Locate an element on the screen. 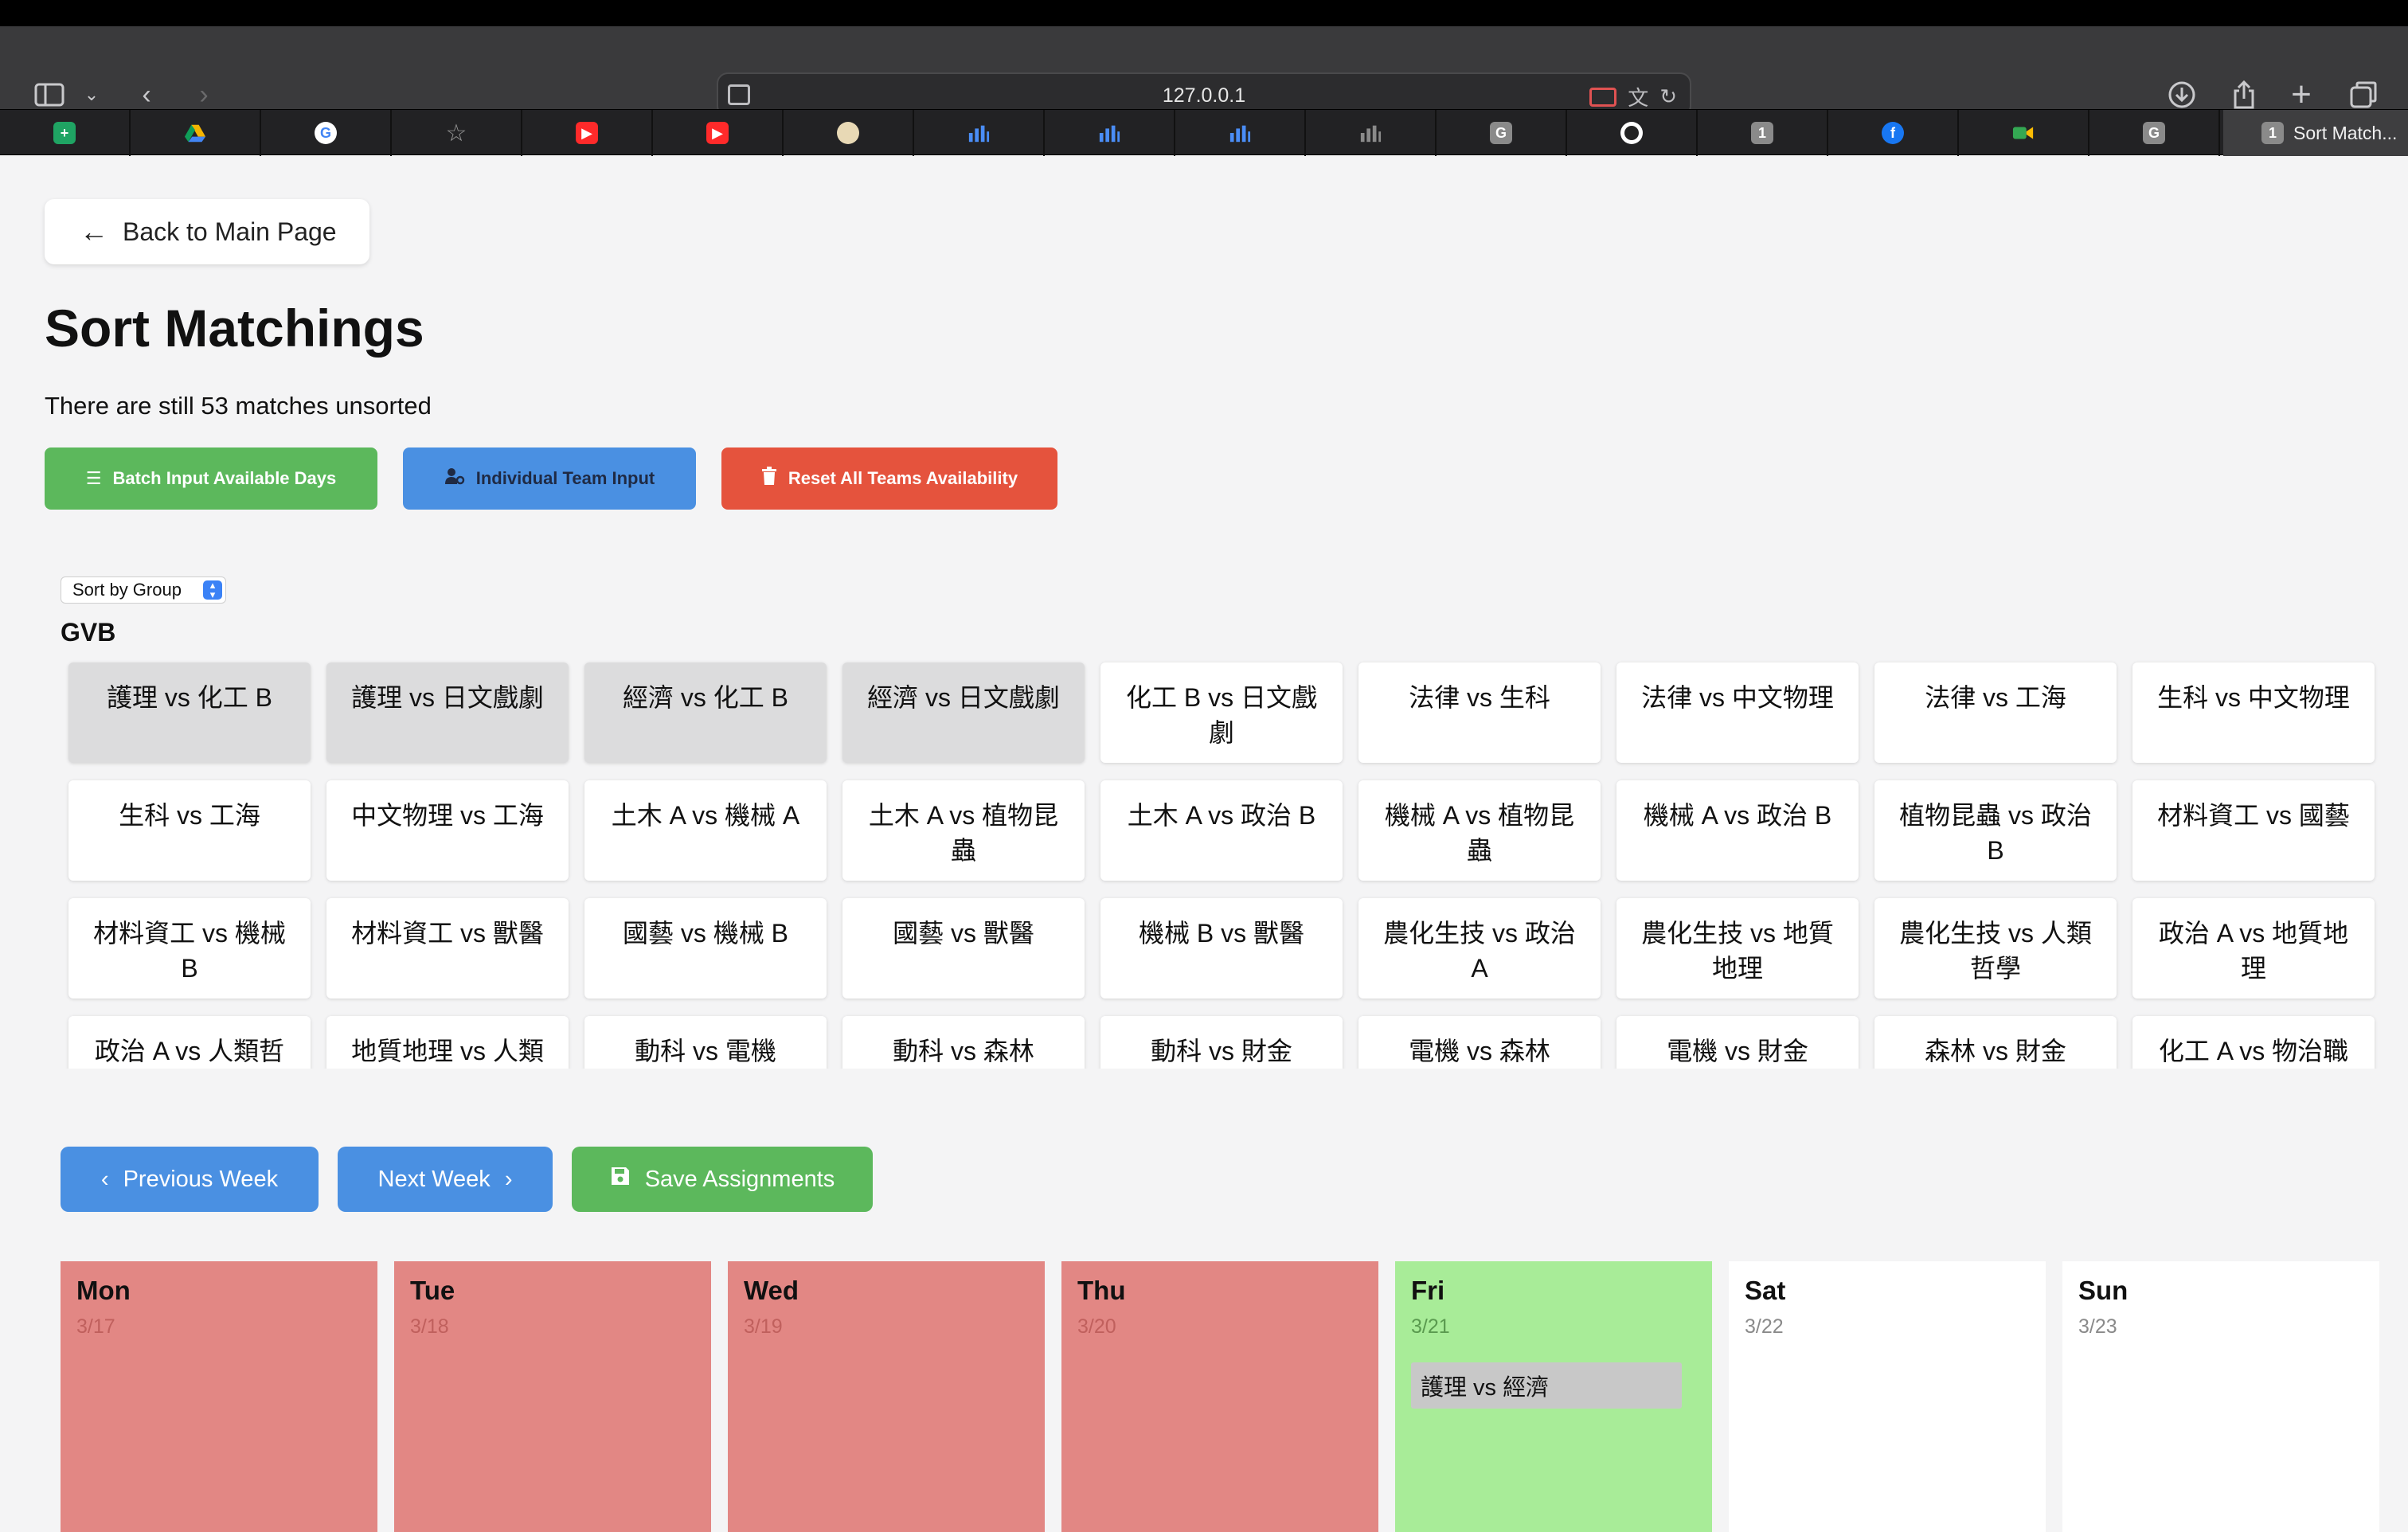 The image size is (2408, 1532). next-week-button: Next Week › is located at coordinates (445, 1179).